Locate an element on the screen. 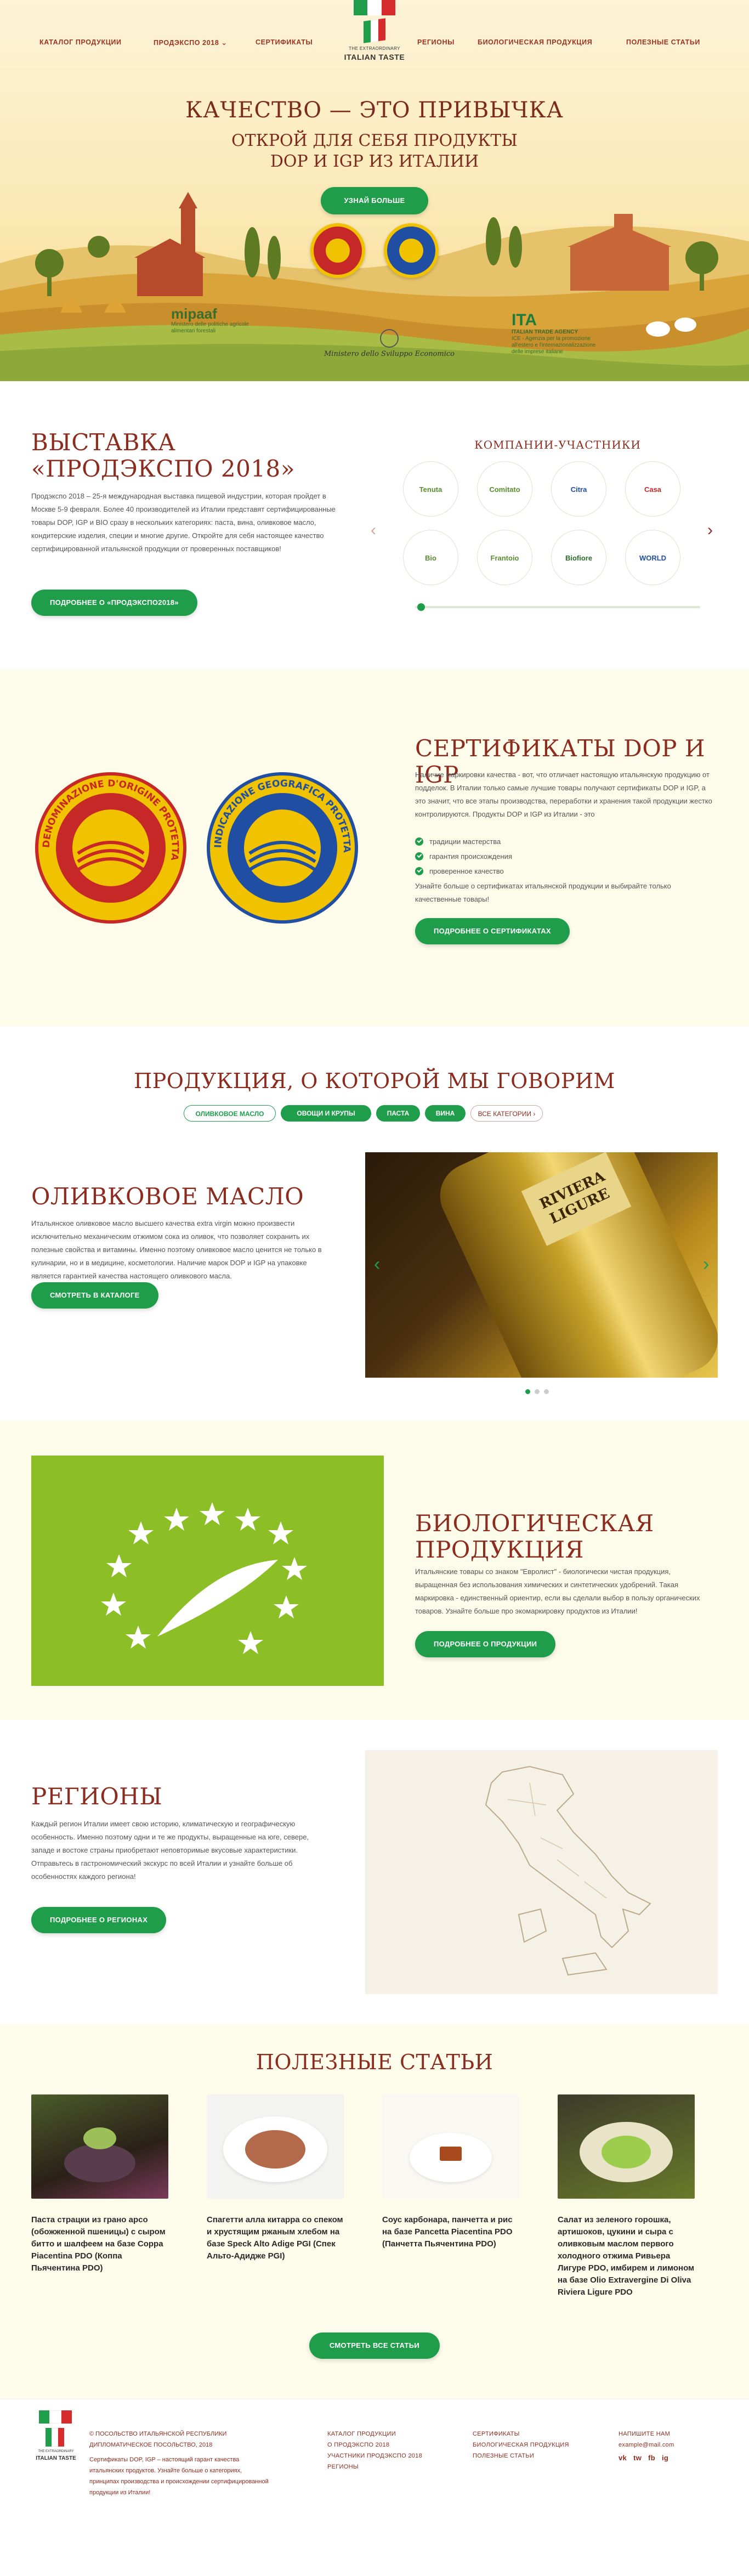 This screenshot has height=2576, width=749. logo-line-2: ITALIAN TASTE is located at coordinates (374, 57).